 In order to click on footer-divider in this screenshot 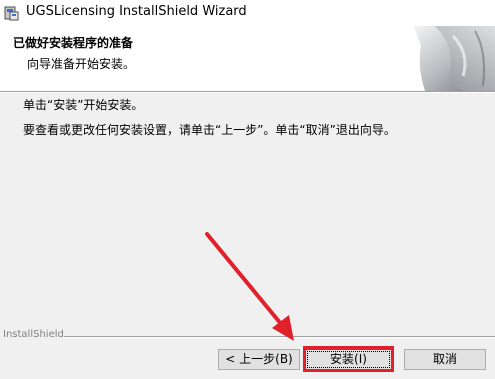, I will do `click(279, 337)`.